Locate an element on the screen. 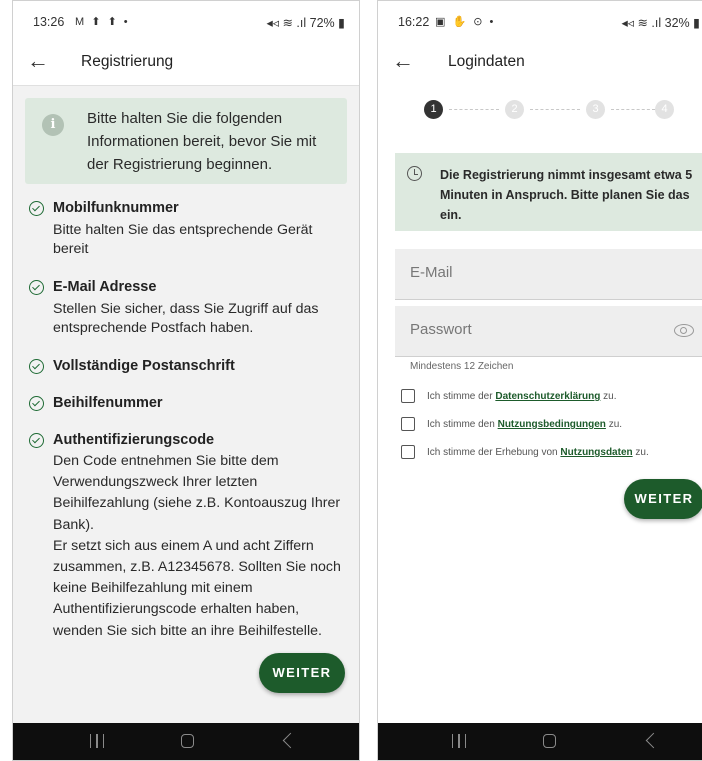 The height and width of the screenshot is (761, 702). step-4: 4 is located at coordinates (664, 109).